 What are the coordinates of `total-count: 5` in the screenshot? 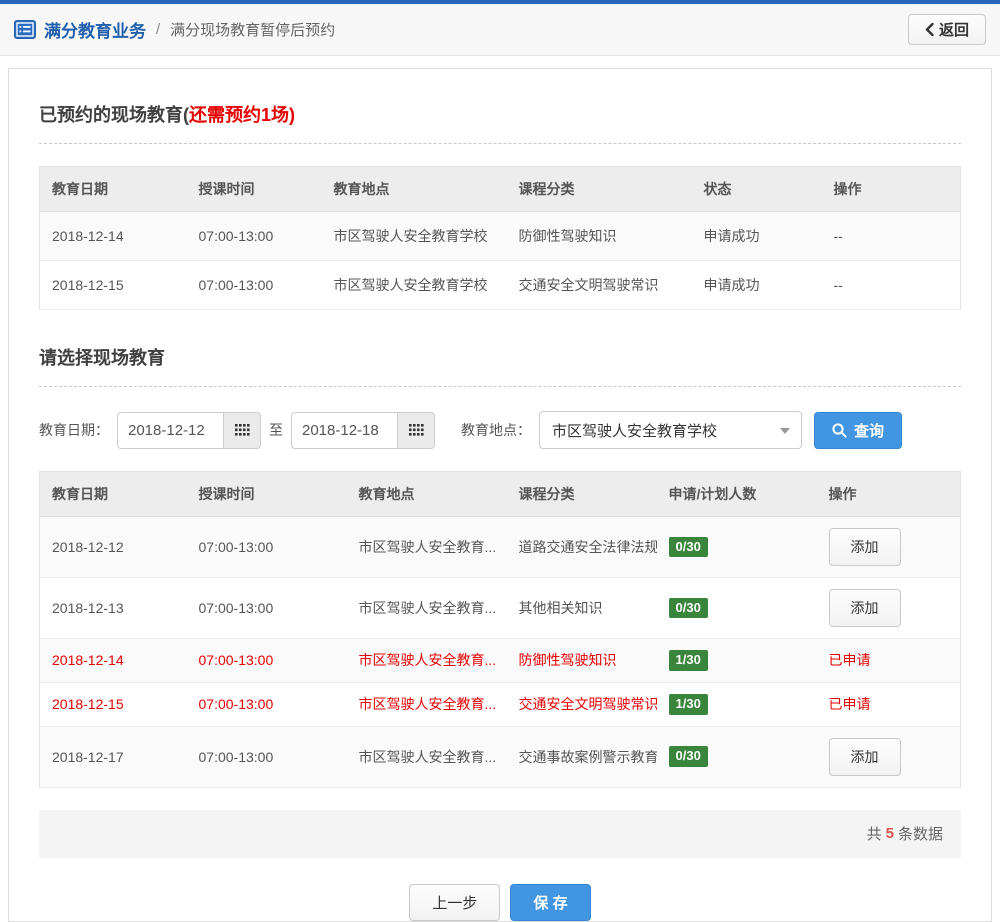 It's located at (889, 834).